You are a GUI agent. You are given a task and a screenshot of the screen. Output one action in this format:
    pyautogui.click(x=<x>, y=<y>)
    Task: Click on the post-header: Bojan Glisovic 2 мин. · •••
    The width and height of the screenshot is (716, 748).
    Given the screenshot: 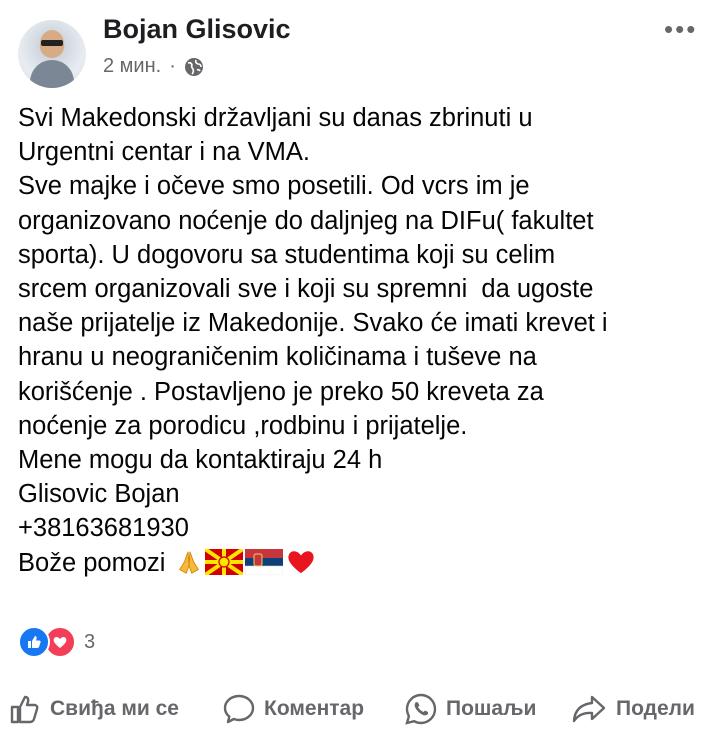 What is the action you would take?
    pyautogui.click(x=358, y=47)
    